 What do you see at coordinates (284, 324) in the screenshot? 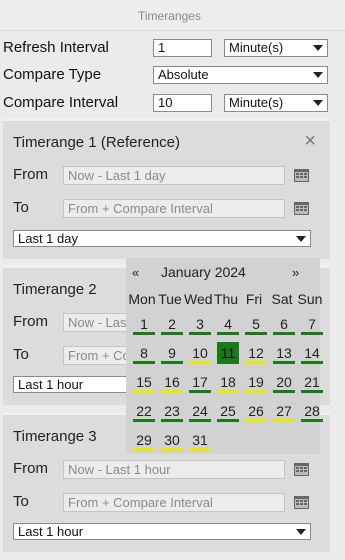
I see `day-6: 6` at bounding box center [284, 324].